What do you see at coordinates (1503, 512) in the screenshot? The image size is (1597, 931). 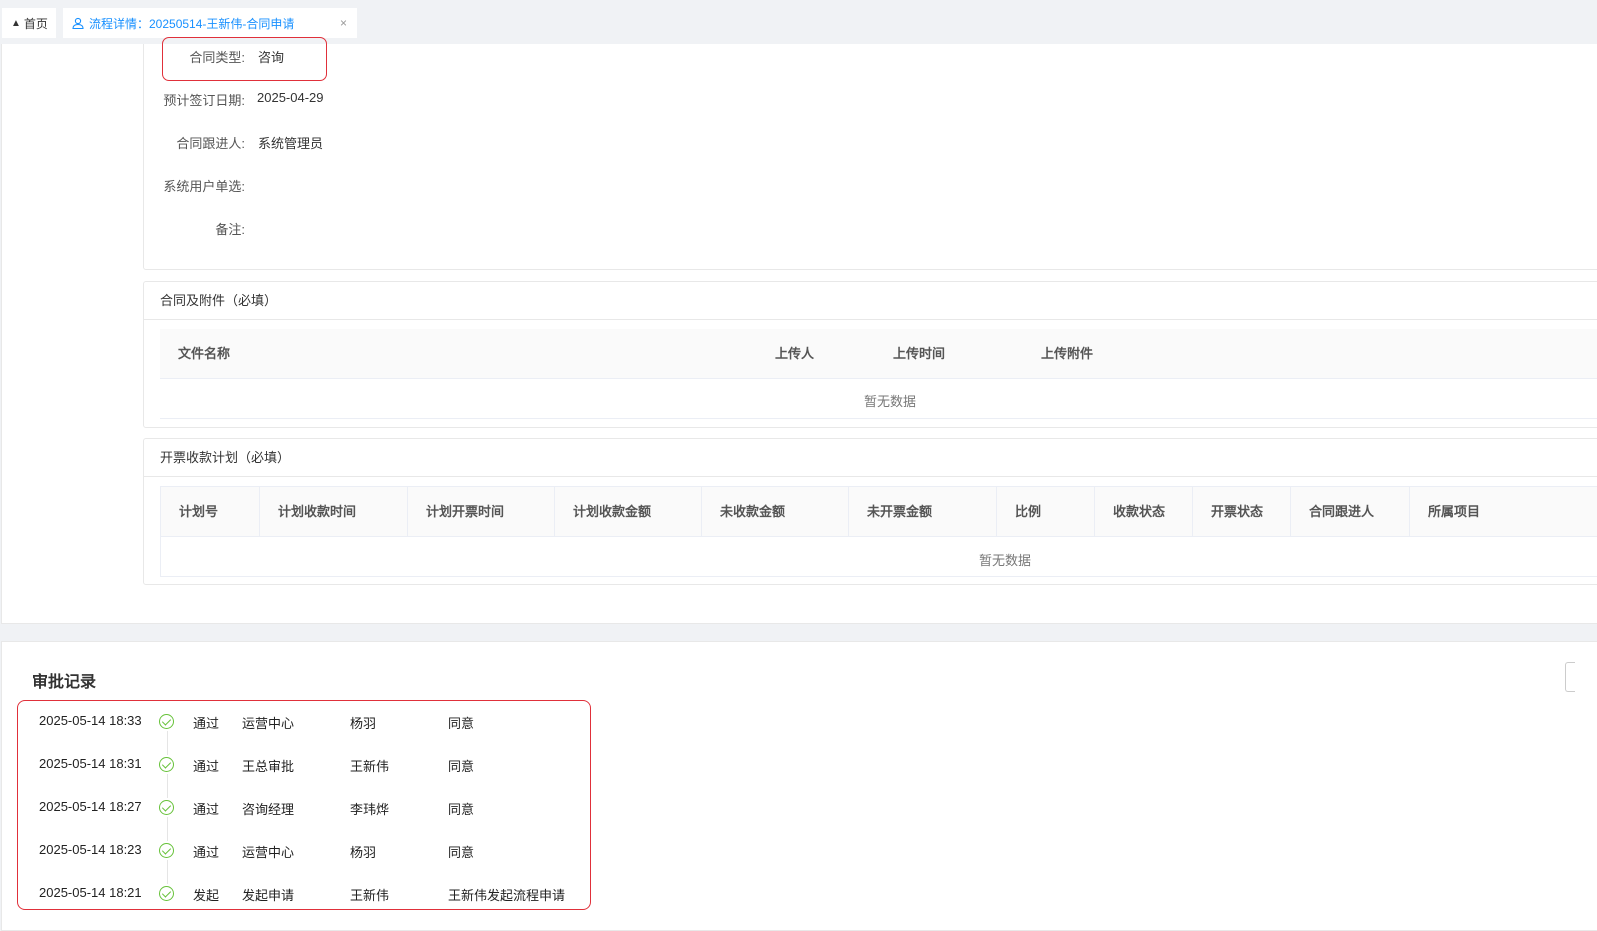 I see `col-project: 所属项目` at bounding box center [1503, 512].